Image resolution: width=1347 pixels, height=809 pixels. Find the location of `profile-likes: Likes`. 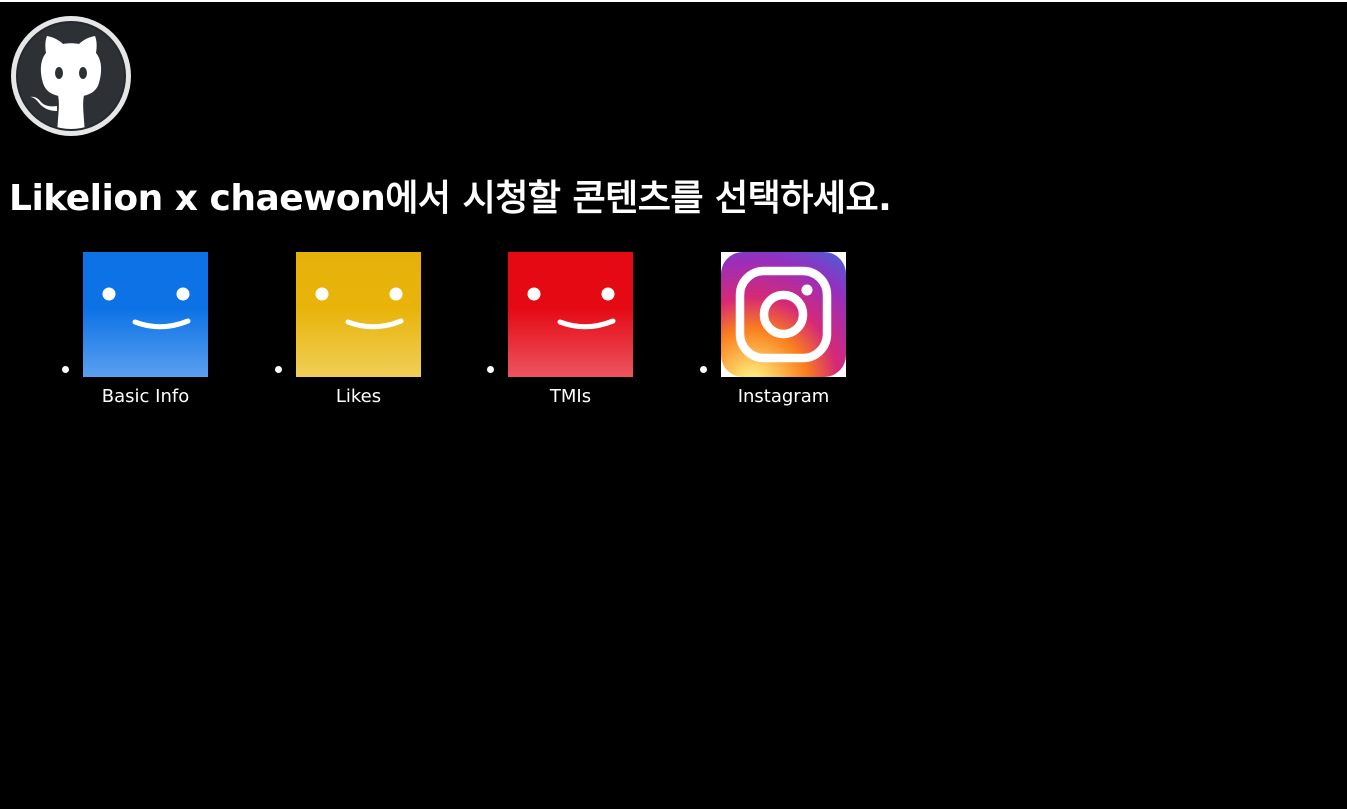

profile-likes: Likes is located at coordinates (350, 330).